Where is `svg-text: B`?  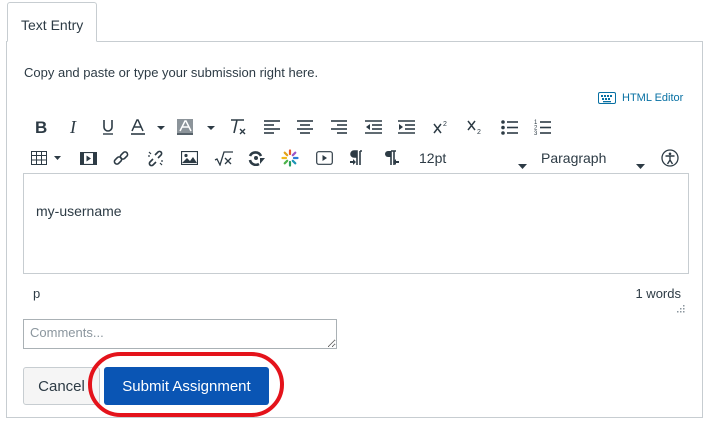 svg-text: B is located at coordinates (41, 127).